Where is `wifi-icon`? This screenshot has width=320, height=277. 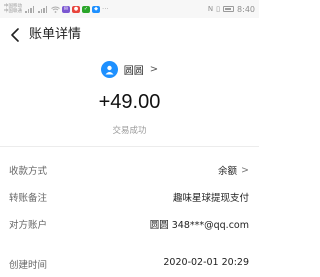
wifi-icon is located at coordinates (55, 9).